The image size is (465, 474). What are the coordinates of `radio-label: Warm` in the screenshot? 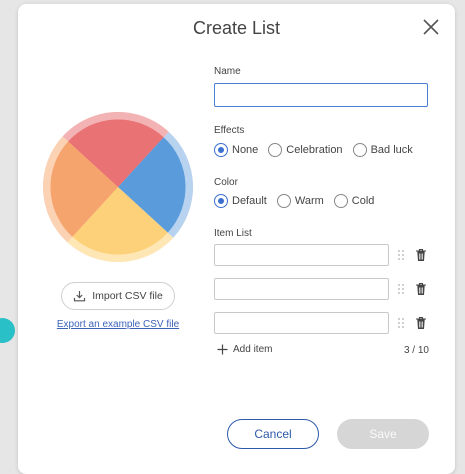 It's located at (309, 201).